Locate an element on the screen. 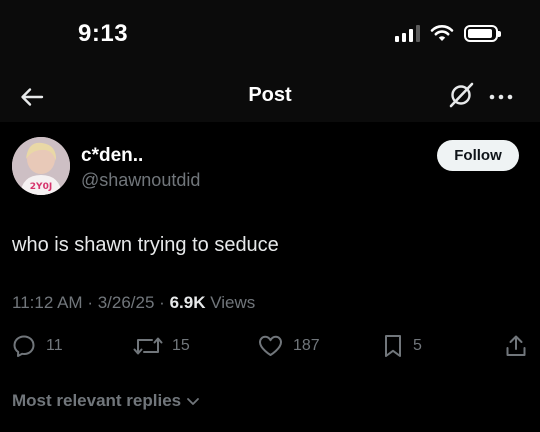  signal-icon is located at coordinates (407, 33).